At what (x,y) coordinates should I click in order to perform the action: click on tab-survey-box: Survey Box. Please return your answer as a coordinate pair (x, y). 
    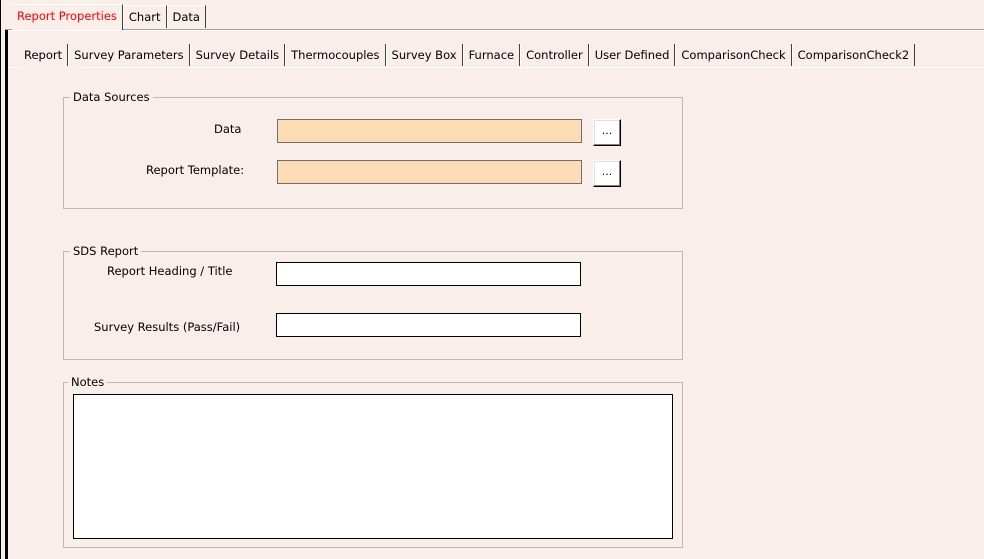
    Looking at the image, I should click on (424, 55).